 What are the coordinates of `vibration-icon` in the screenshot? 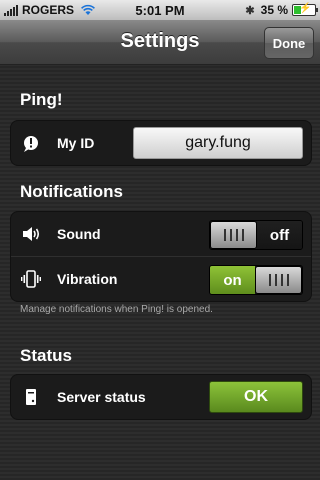 It's located at (31, 279).